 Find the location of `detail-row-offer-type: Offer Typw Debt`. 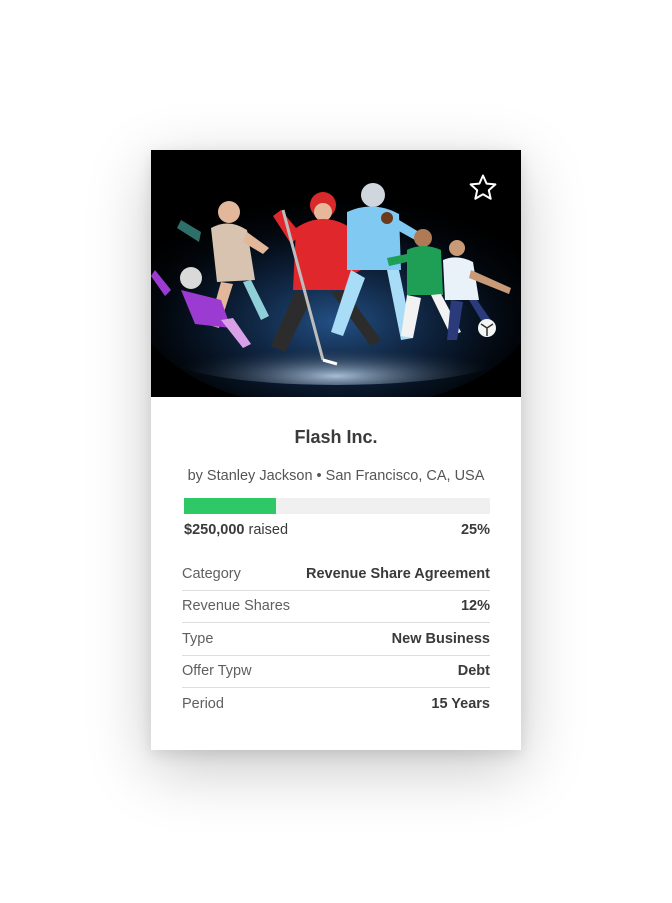

detail-row-offer-type: Offer Typw Debt is located at coordinates (336, 672).